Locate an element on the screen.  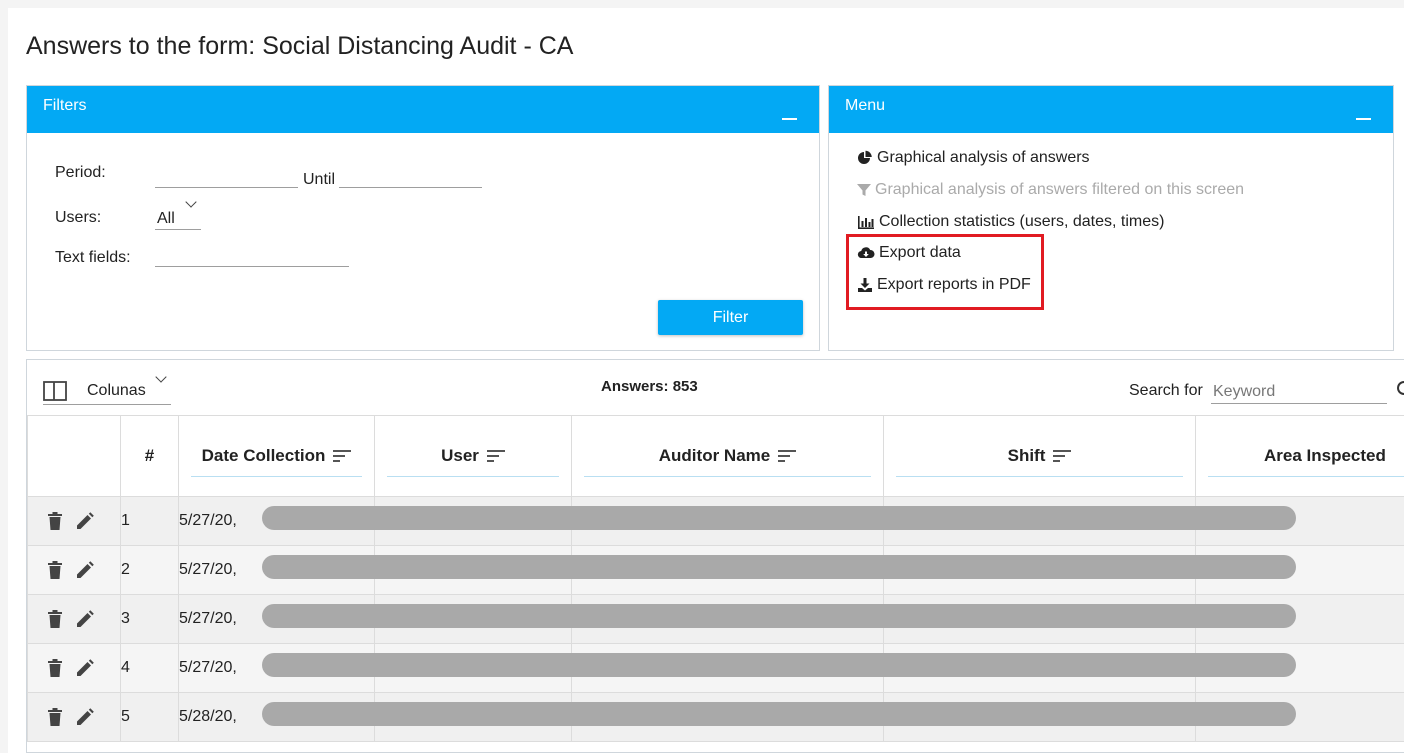
actions-header is located at coordinates (74, 456).